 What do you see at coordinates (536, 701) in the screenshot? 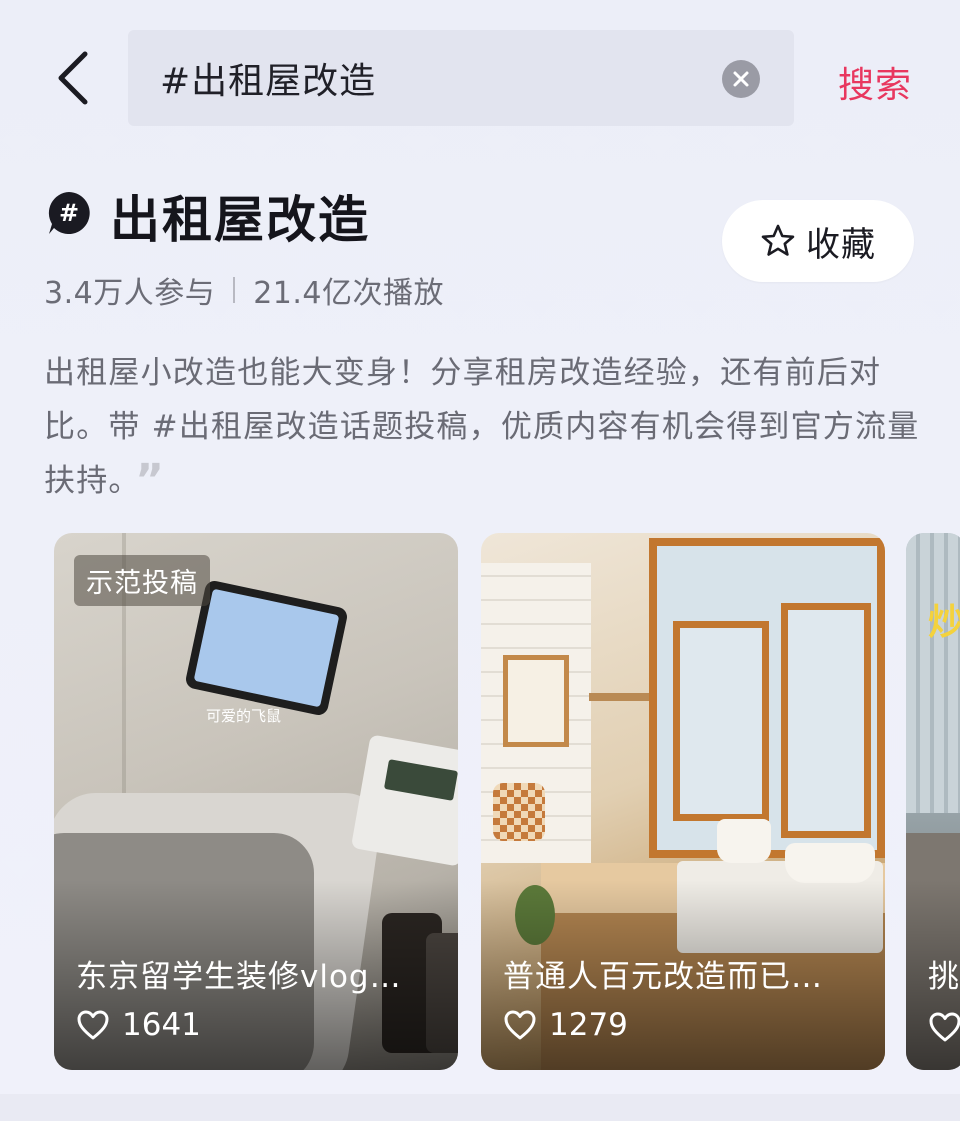
I see `wall-poster` at bounding box center [536, 701].